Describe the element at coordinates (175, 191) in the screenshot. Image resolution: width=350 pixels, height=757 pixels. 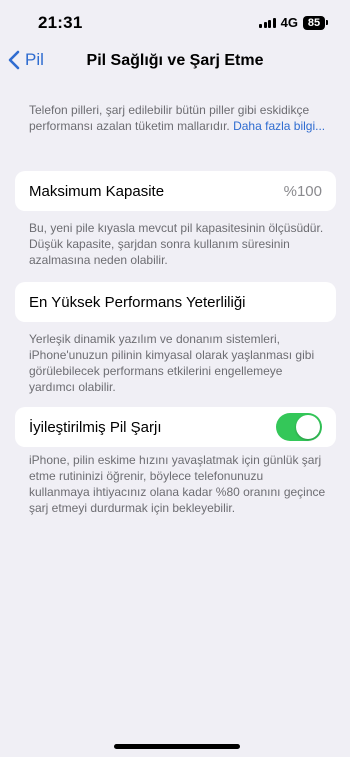
I see `max-capacity-row: Maksimum Kapasite %100` at that location.